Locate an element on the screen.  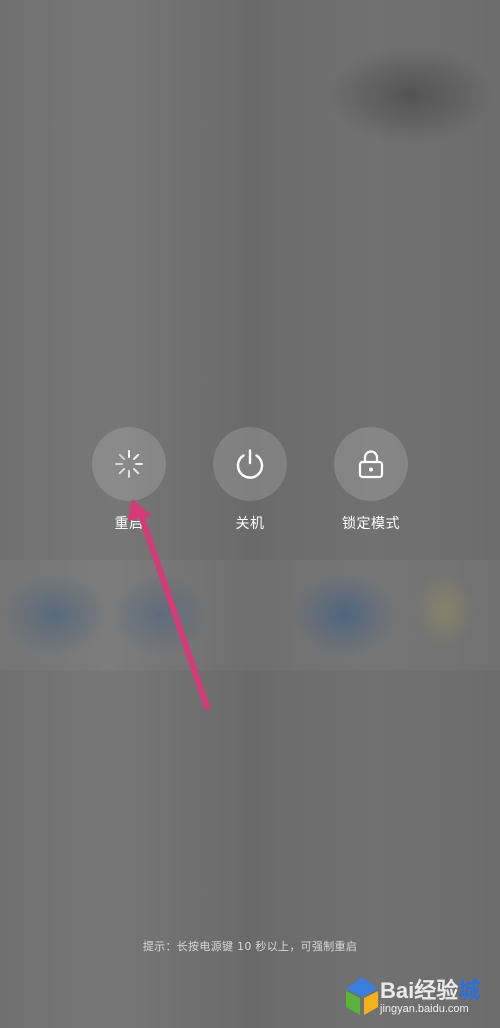
restart-button: 重启 is located at coordinates (129, 480).